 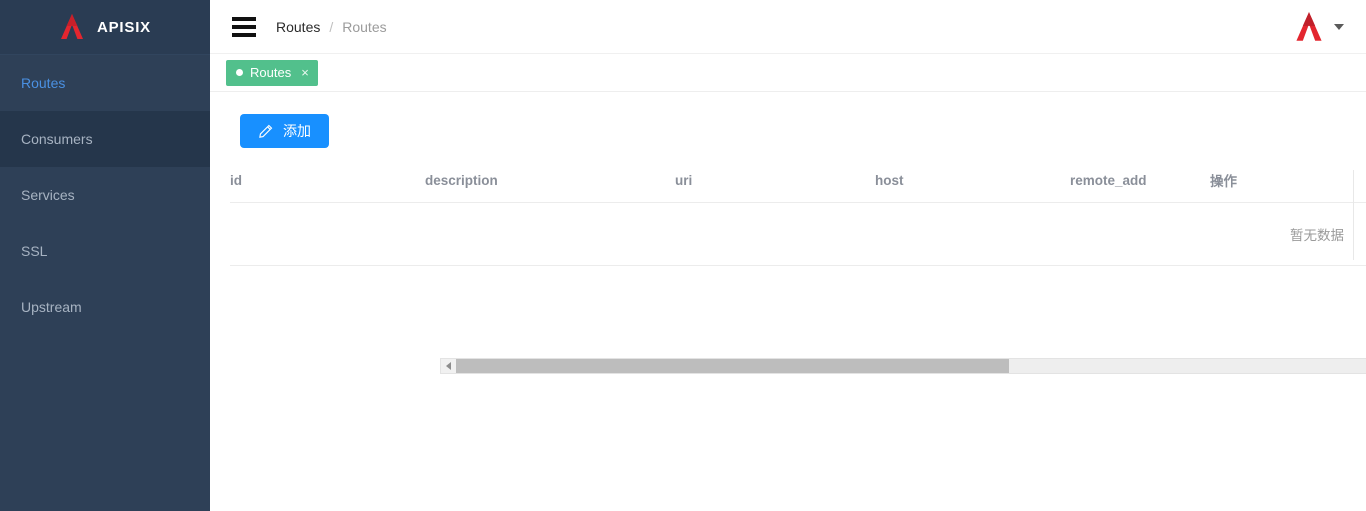 What do you see at coordinates (43, 83) in the screenshot?
I see `sidebar-item-label: Routes` at bounding box center [43, 83].